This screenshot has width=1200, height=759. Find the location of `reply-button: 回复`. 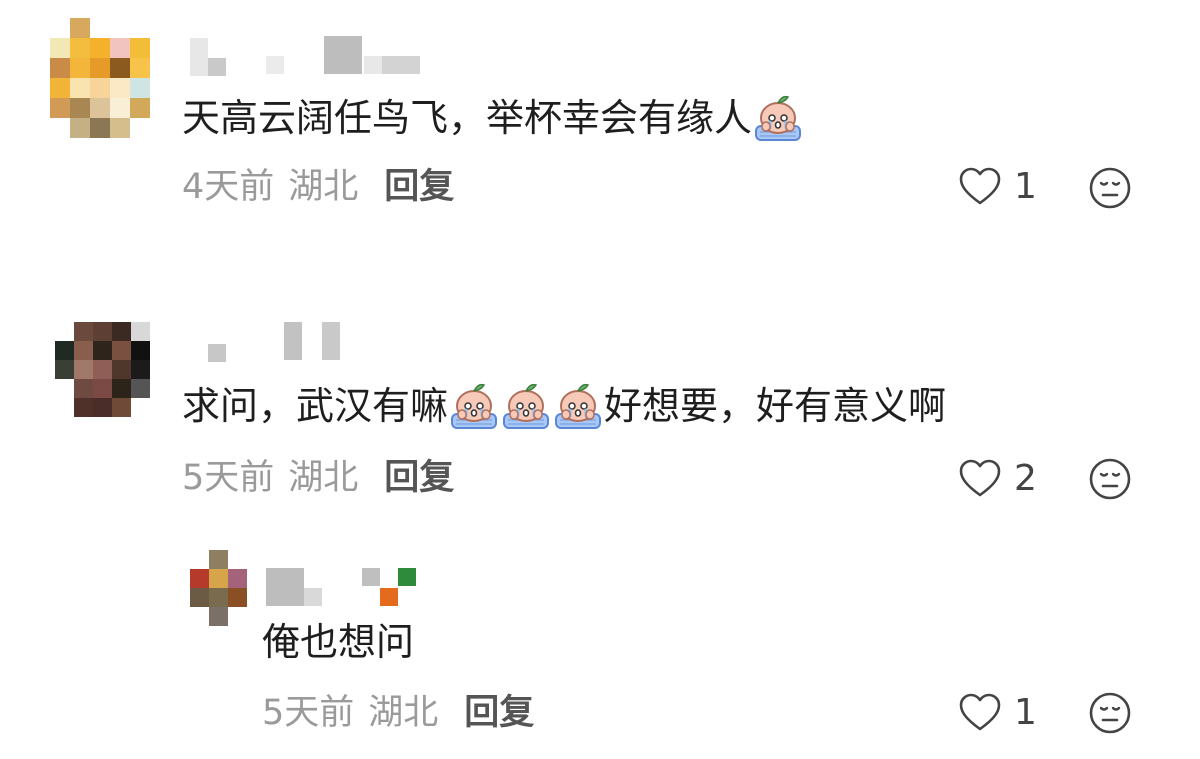

reply-button: 回复 is located at coordinates (499, 713).